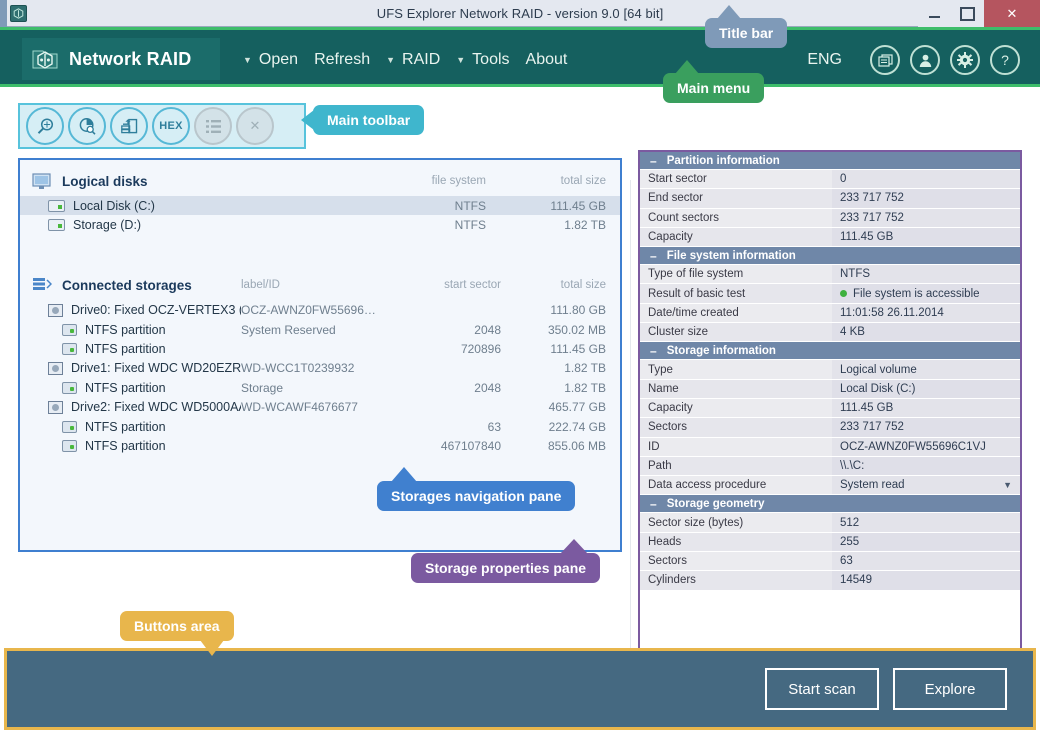 This screenshot has height=739, width=1040. Describe the element at coordinates (736, 580) in the screenshot. I see `property-key: Cylinders` at that location.